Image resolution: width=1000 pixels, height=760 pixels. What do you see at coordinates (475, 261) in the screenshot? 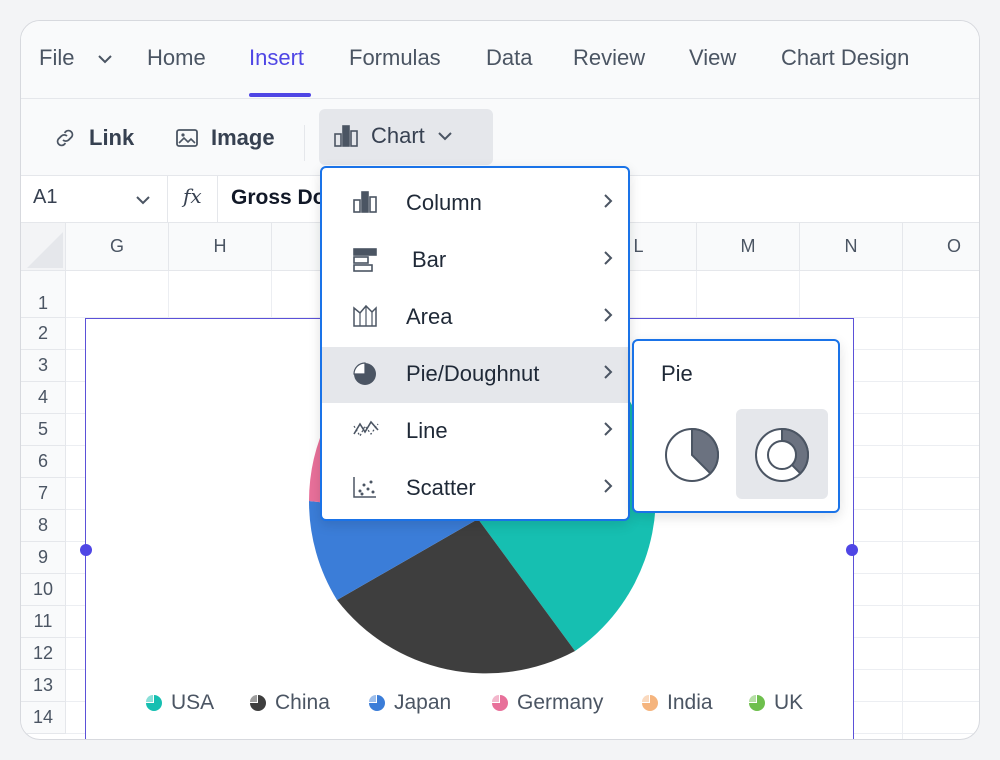
I see `menu-item-bar: Bar` at bounding box center [475, 261].